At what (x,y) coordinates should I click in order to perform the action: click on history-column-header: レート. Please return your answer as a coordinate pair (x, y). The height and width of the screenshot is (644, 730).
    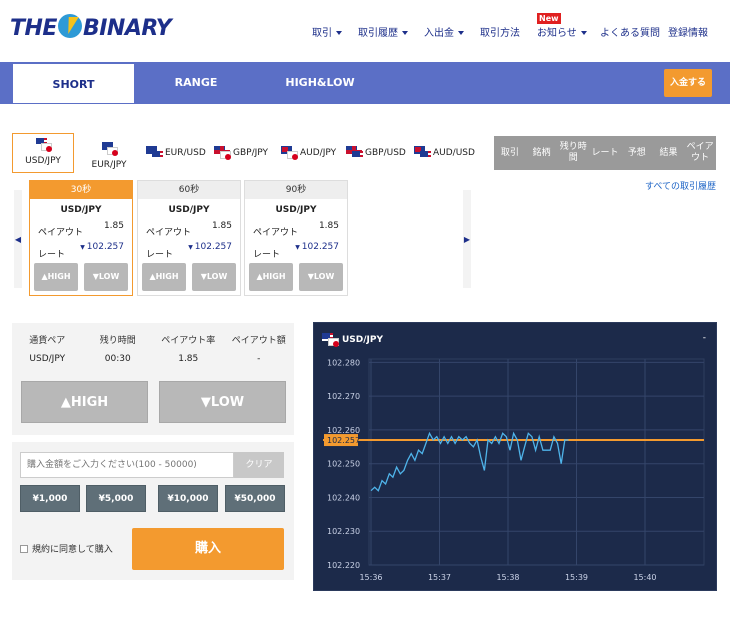
    Looking at the image, I should click on (605, 152).